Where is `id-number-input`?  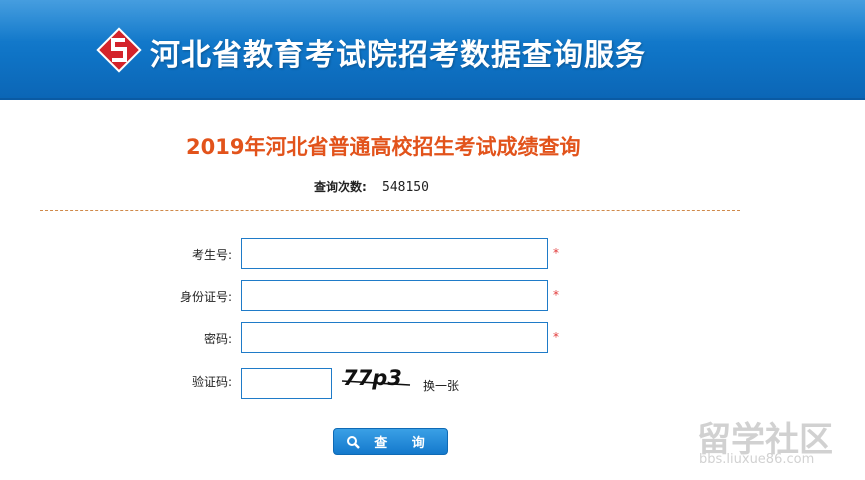
id-number-input is located at coordinates (394, 295).